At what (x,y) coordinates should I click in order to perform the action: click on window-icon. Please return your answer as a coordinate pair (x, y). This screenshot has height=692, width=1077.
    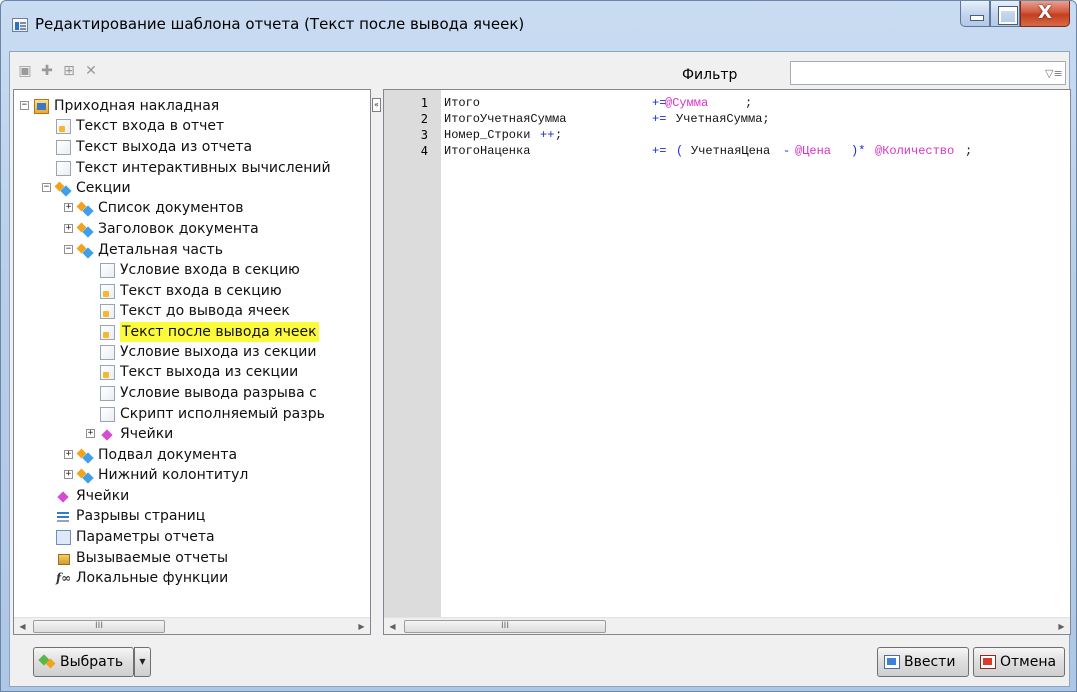
    Looking at the image, I should click on (20, 25).